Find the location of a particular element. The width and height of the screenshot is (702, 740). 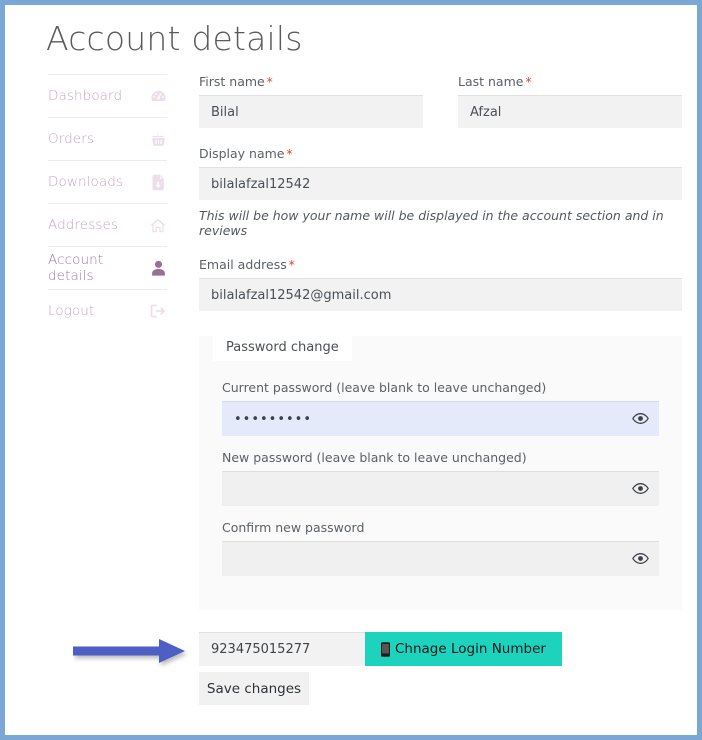

display-name-input is located at coordinates (440, 183).